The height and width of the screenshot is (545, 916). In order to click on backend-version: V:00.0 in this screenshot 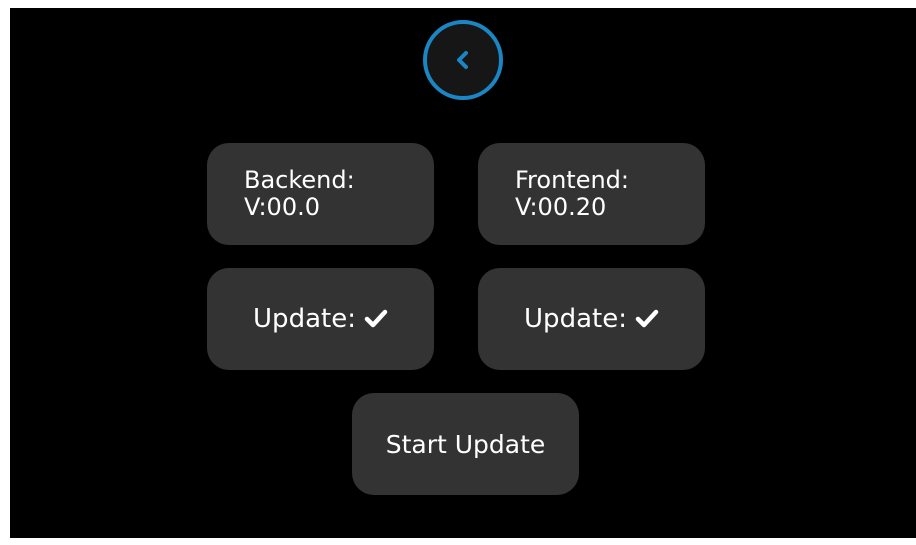, I will do `click(282, 207)`.